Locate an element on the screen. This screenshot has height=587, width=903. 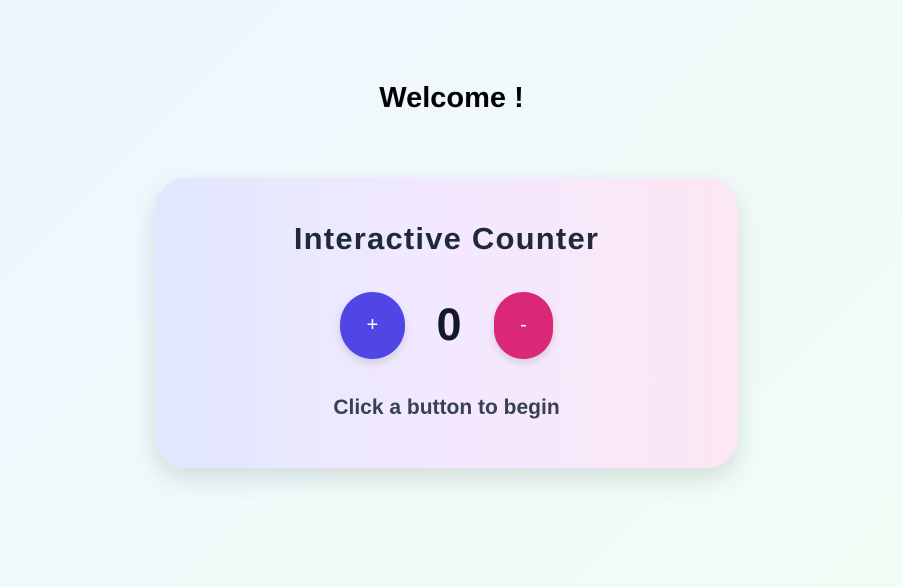
welcome-heading: Welcome ! is located at coordinates (451, 98).